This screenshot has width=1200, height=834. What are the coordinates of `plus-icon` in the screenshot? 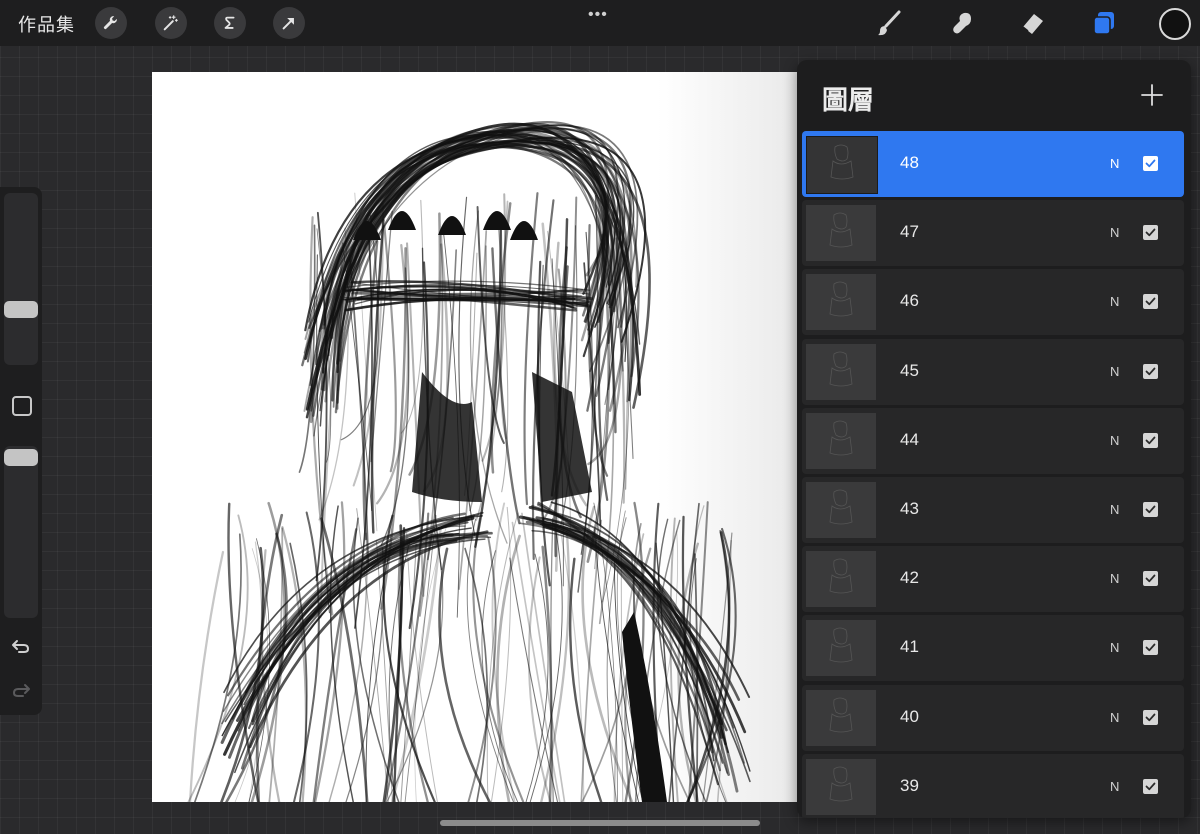 It's located at (1152, 95).